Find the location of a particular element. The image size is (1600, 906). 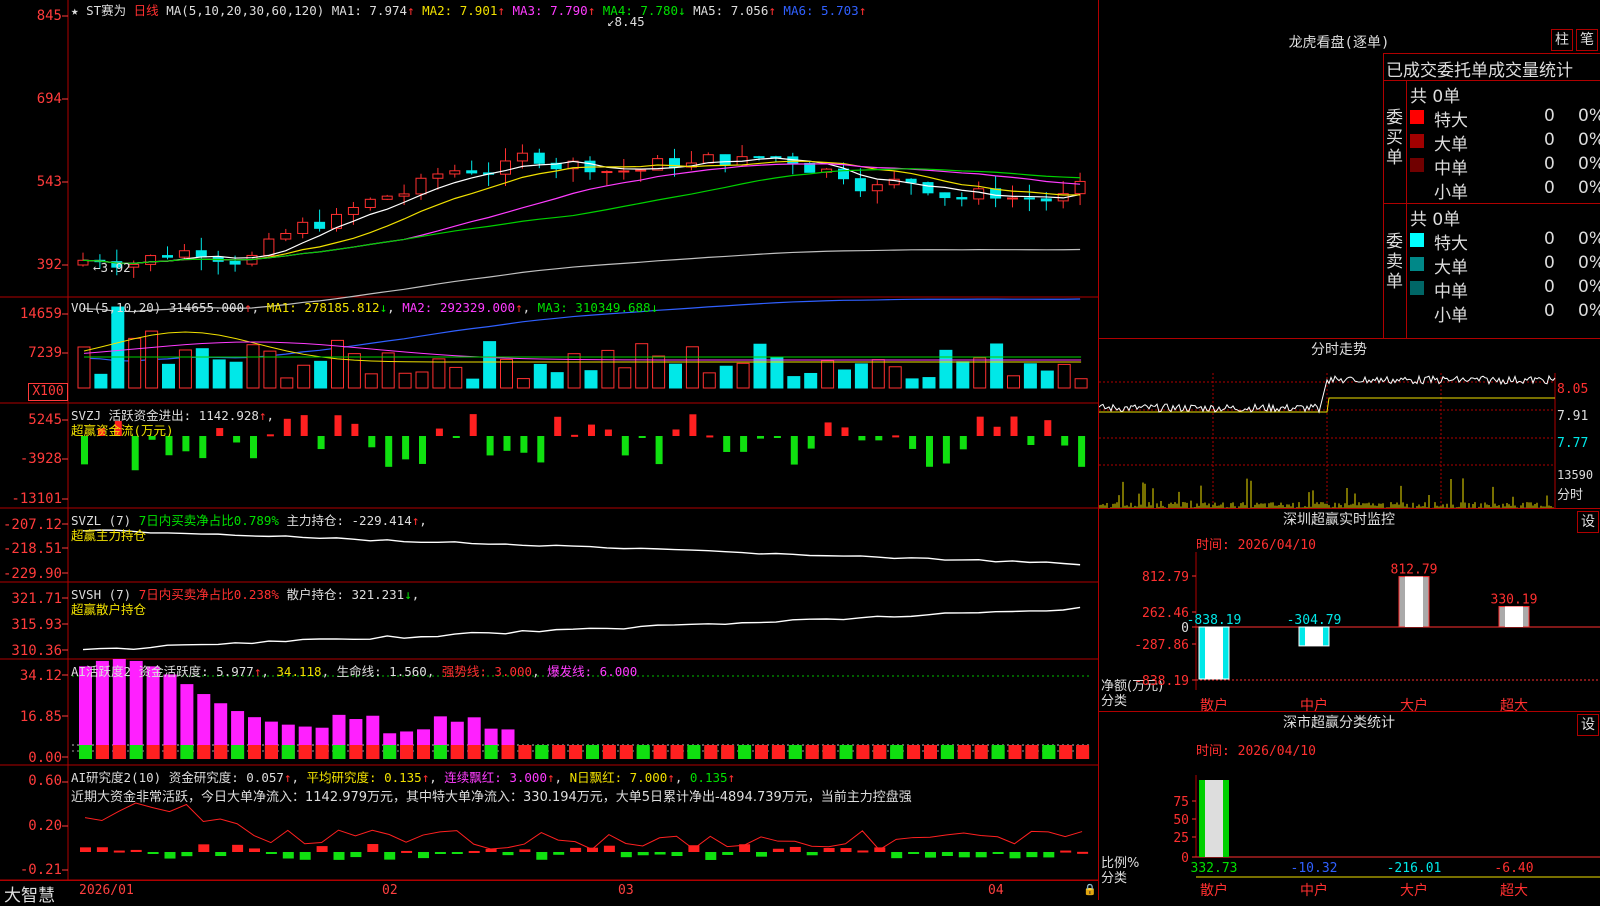

stats-value-label: -10.32 is located at coordinates (1314, 868).